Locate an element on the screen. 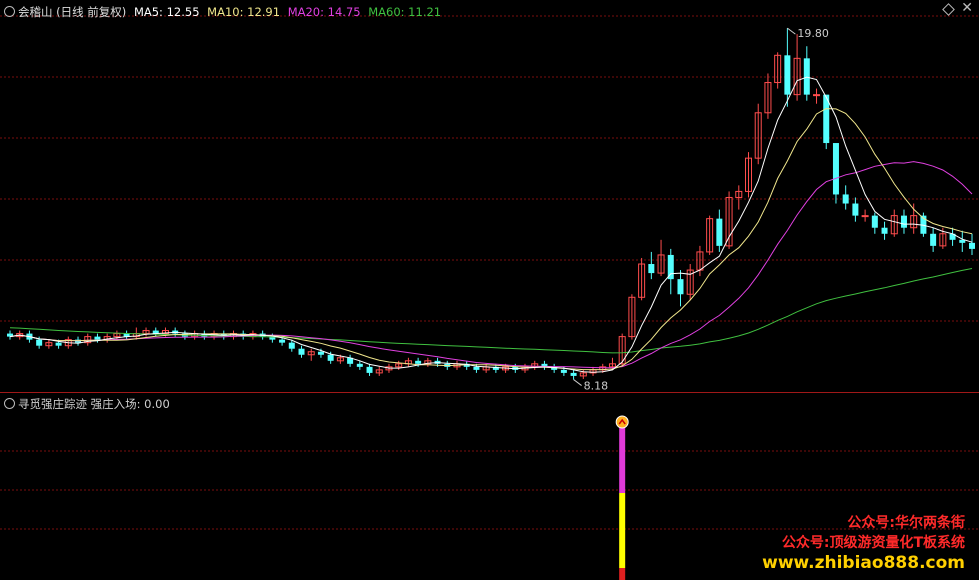 Image resolution: width=979 pixels, height=580 pixels. ma60-label: MA60: 11.21 is located at coordinates (405, 12).